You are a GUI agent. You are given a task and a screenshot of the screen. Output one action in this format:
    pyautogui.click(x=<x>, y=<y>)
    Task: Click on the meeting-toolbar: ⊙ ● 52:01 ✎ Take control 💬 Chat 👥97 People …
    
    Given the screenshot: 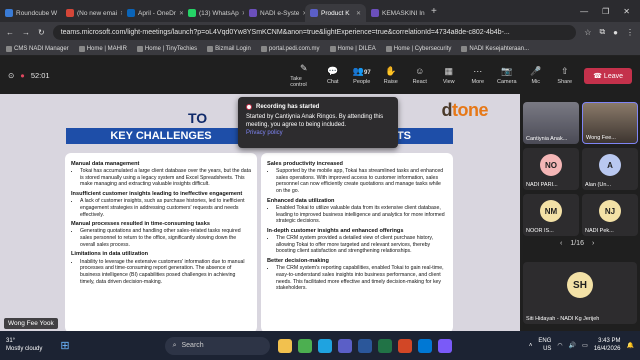 What is the action you would take?
    pyautogui.click(x=320, y=75)
    